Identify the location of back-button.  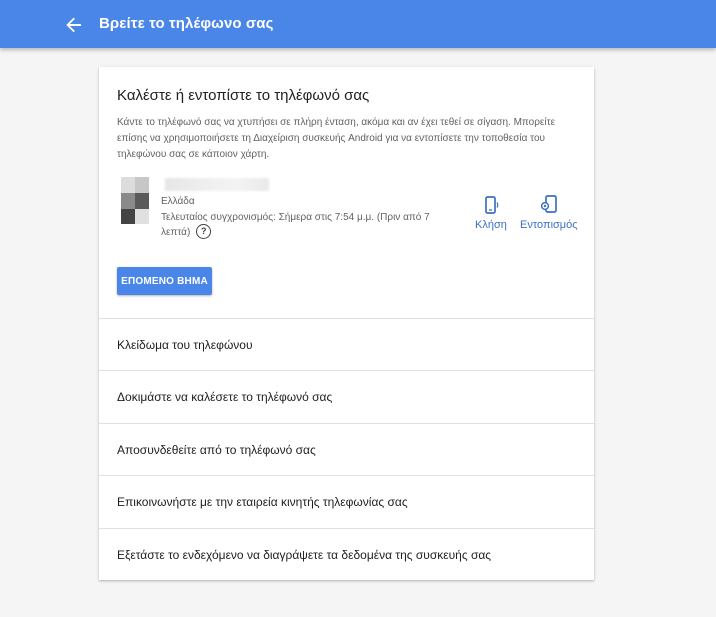
(74, 25).